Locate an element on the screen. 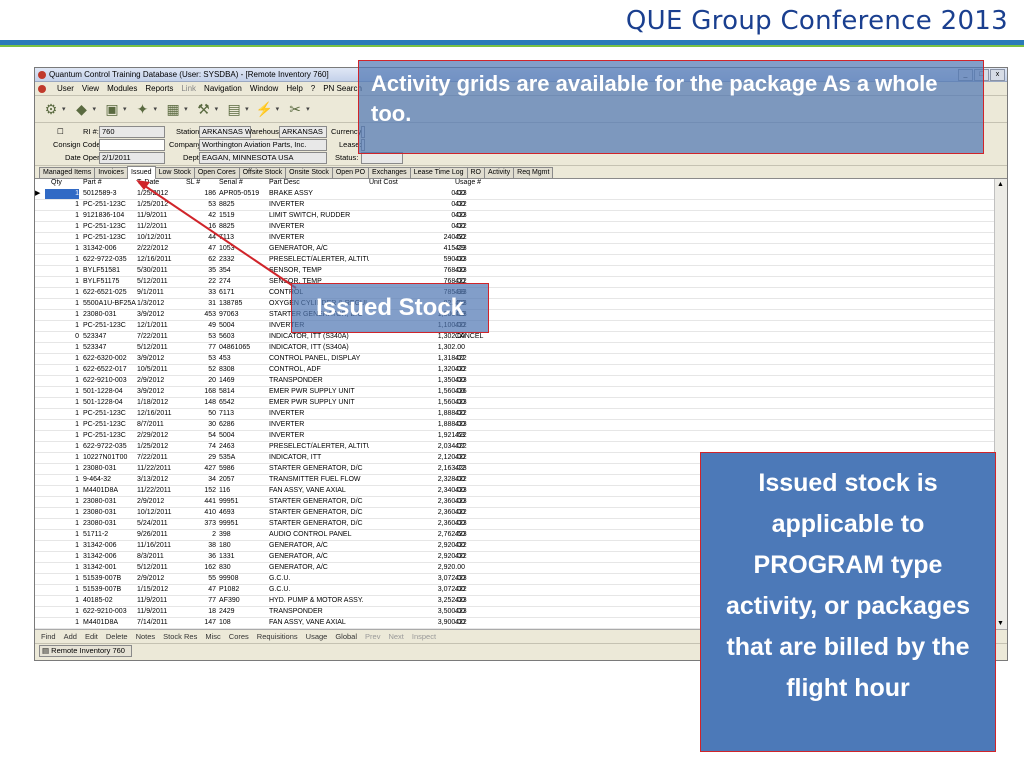  stock-icon: ✦ is located at coordinates (143, 109).